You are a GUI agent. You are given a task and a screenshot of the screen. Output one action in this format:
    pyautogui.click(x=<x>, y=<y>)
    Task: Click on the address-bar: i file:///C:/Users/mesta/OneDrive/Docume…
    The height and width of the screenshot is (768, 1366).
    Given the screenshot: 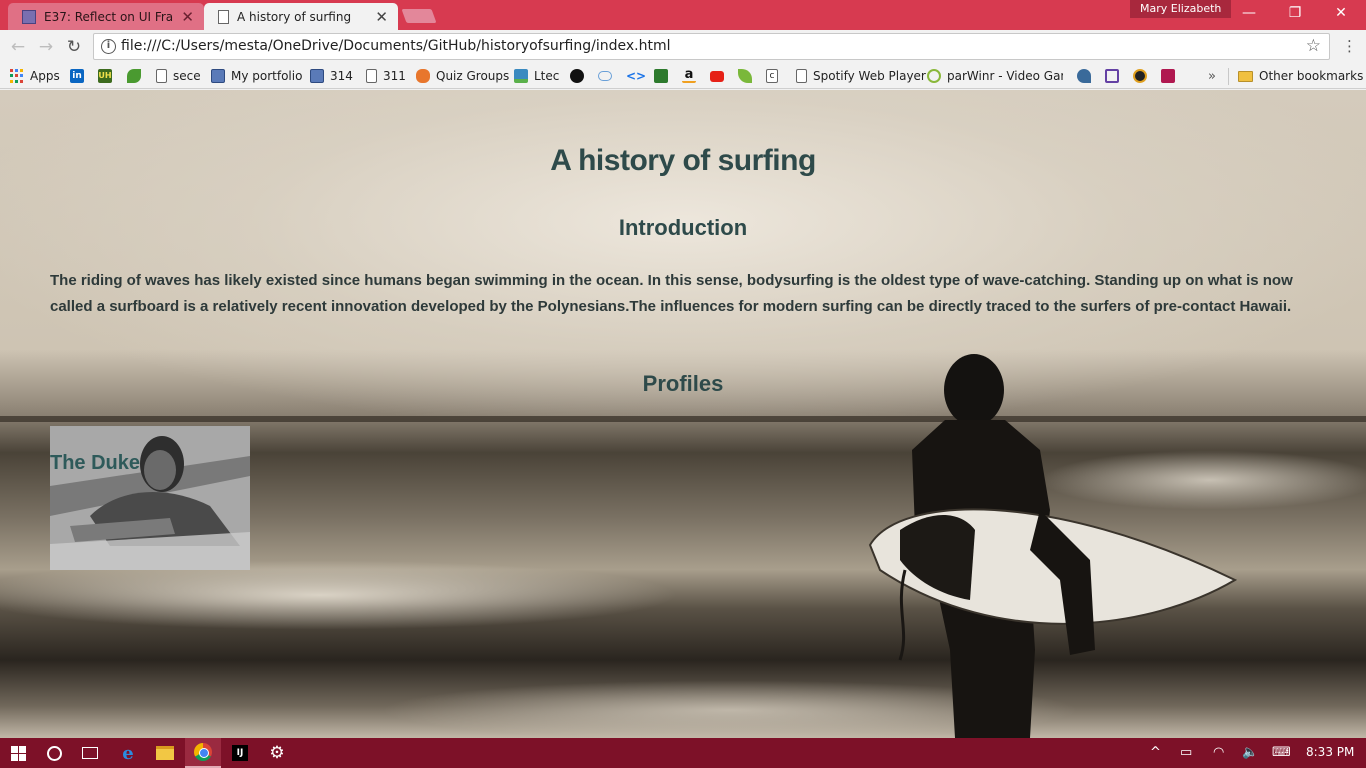 What is the action you would take?
    pyautogui.click(x=711, y=46)
    